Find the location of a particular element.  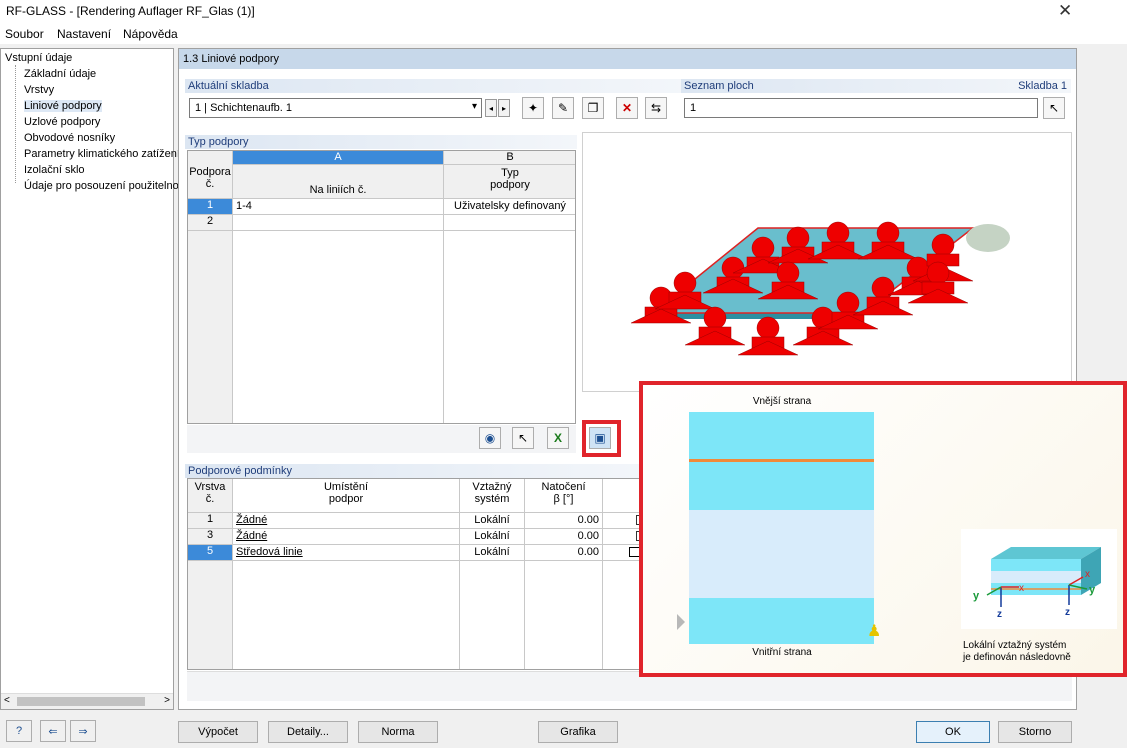

interlayer is located at coordinates (781, 554).